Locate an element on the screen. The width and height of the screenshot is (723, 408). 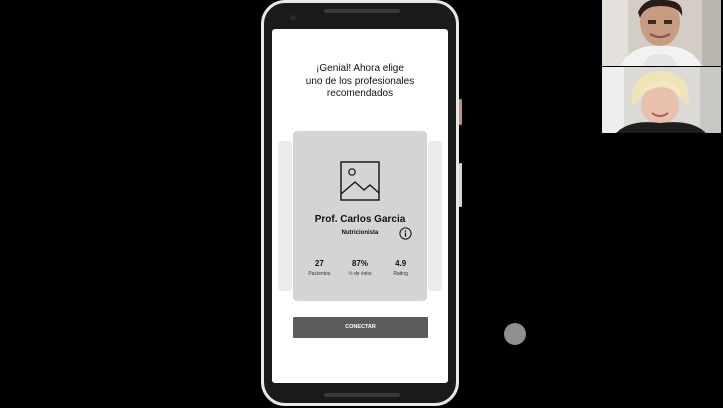
phone-speaker is located at coordinates (362, 11).